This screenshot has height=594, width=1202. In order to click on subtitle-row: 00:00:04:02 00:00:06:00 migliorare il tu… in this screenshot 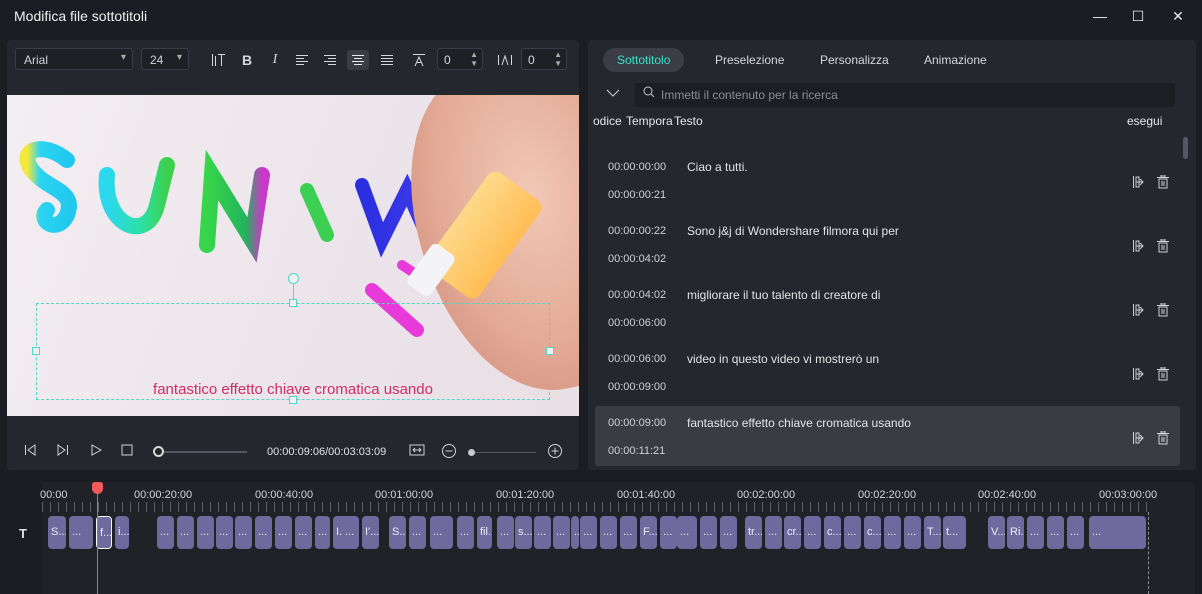, I will do `click(887, 308)`.